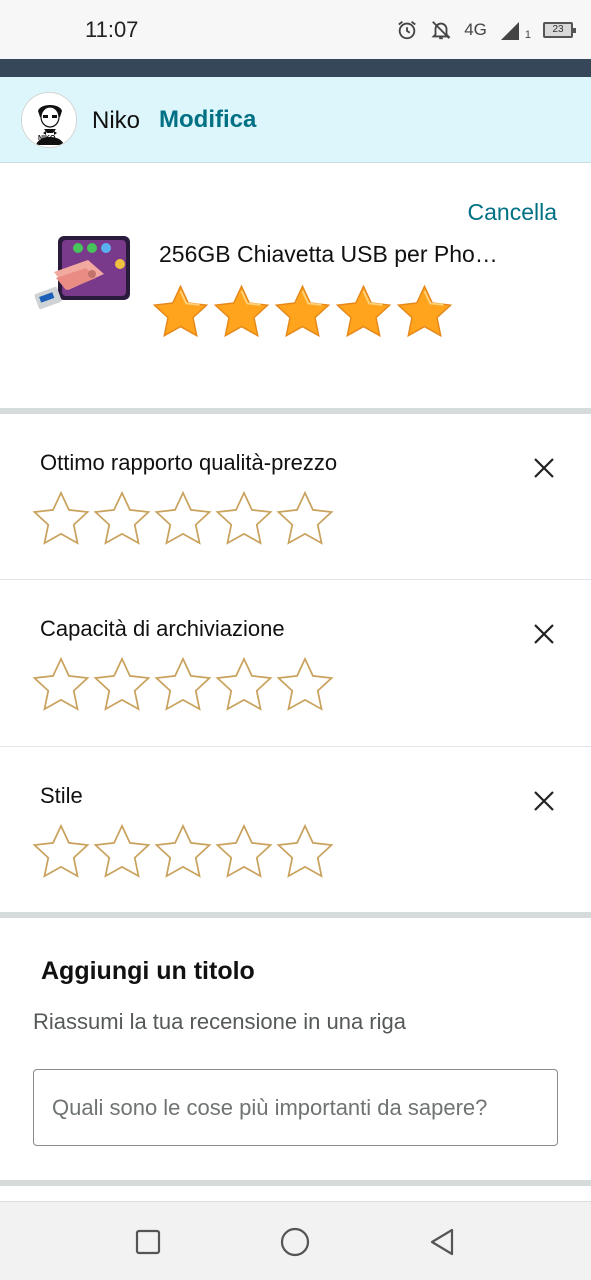  I want to click on notifications-off-icon, so click(441, 30).